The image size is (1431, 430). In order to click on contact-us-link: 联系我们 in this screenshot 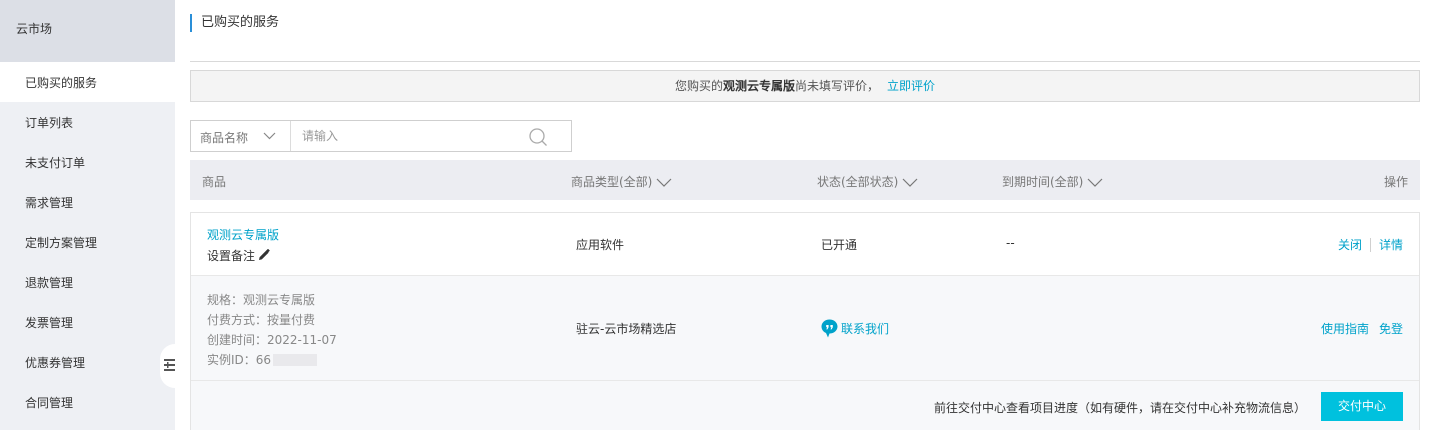, I will do `click(855, 328)`.